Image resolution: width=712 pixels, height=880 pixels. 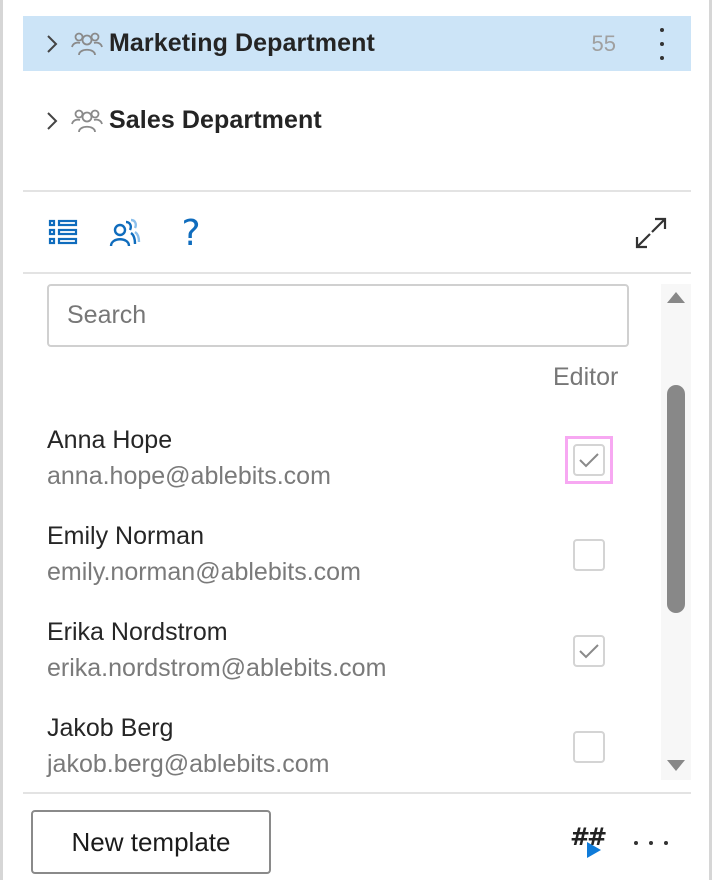 I want to click on help-button: ?, so click(x=191, y=233).